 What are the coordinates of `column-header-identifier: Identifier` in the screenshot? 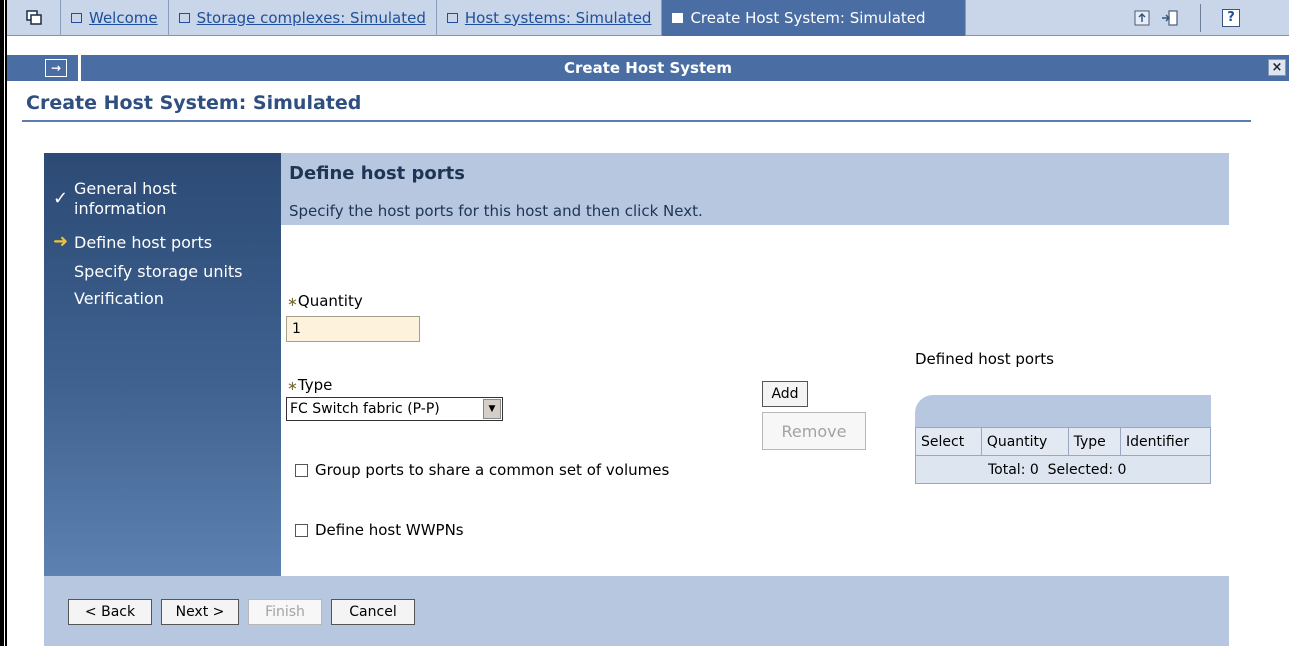 It's located at (1165, 441).